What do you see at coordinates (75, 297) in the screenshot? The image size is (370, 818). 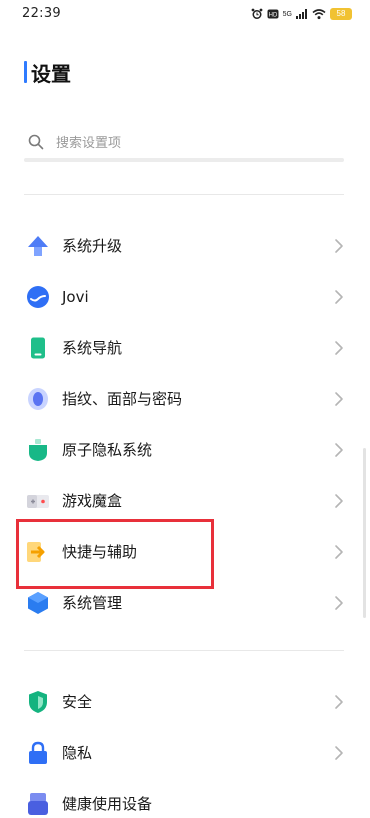 I see `menu-item-label: Jovi` at bounding box center [75, 297].